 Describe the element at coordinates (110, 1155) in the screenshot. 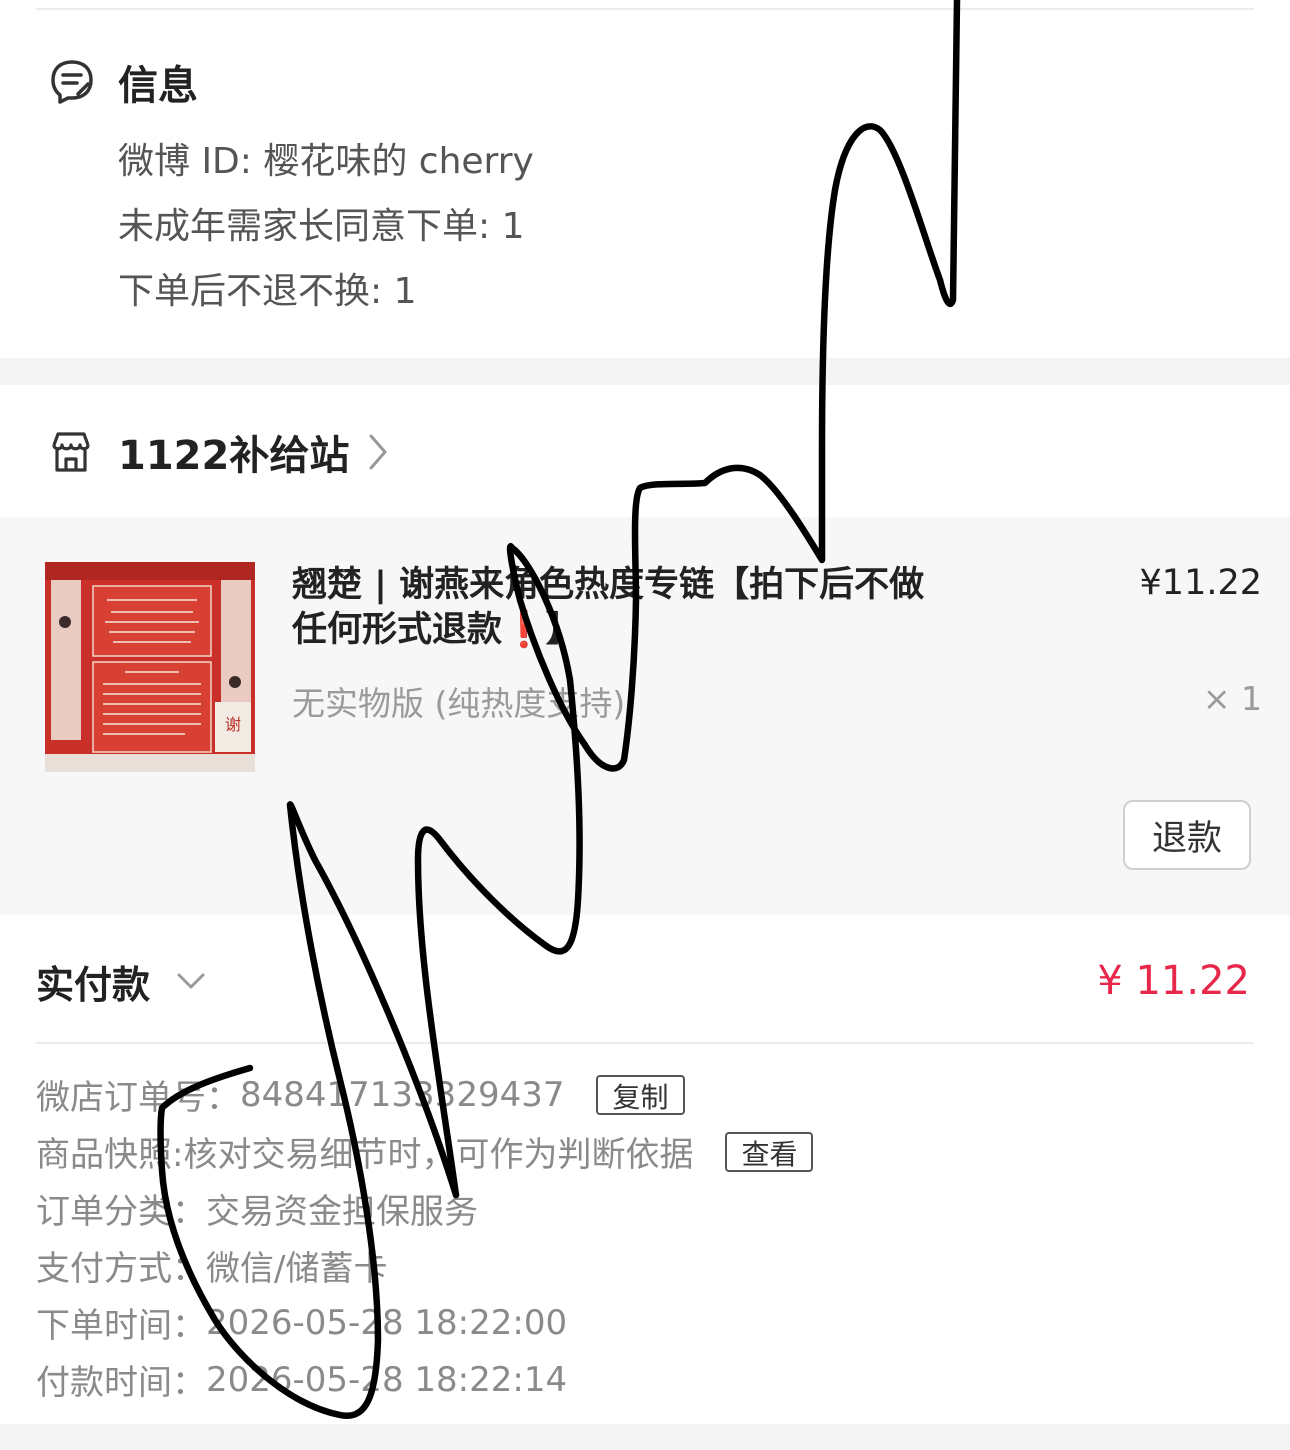

I see `snapshot-label: 商品快照:` at that location.